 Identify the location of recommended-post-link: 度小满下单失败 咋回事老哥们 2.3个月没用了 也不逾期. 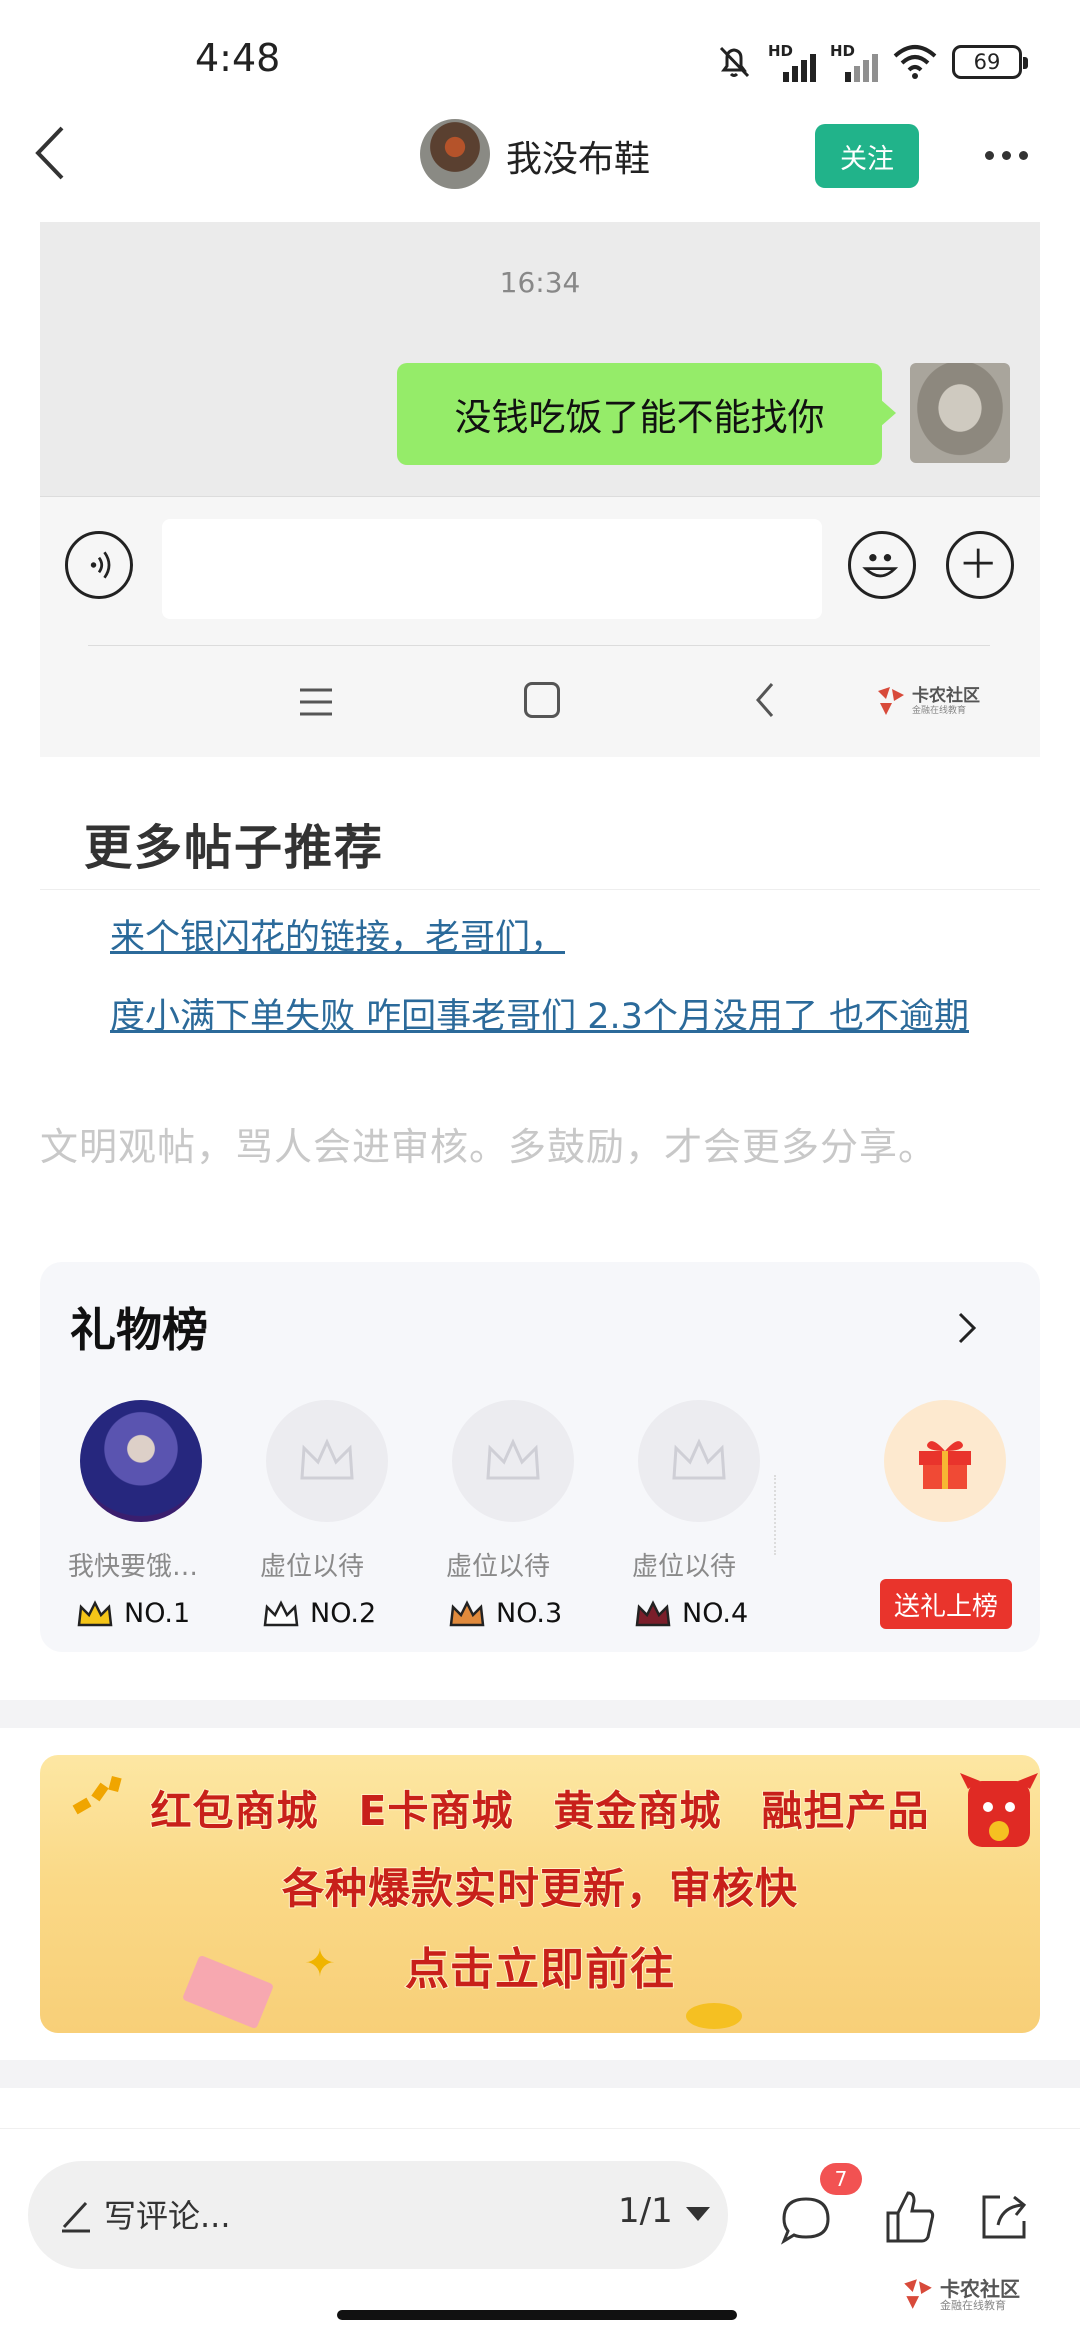
(539, 1013).